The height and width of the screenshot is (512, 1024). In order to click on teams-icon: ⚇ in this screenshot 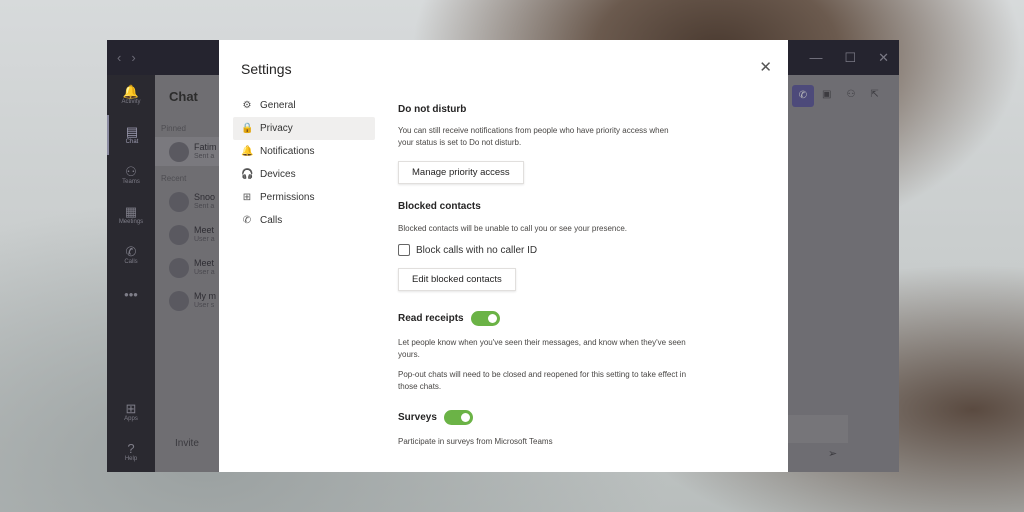, I will do `click(131, 171)`.